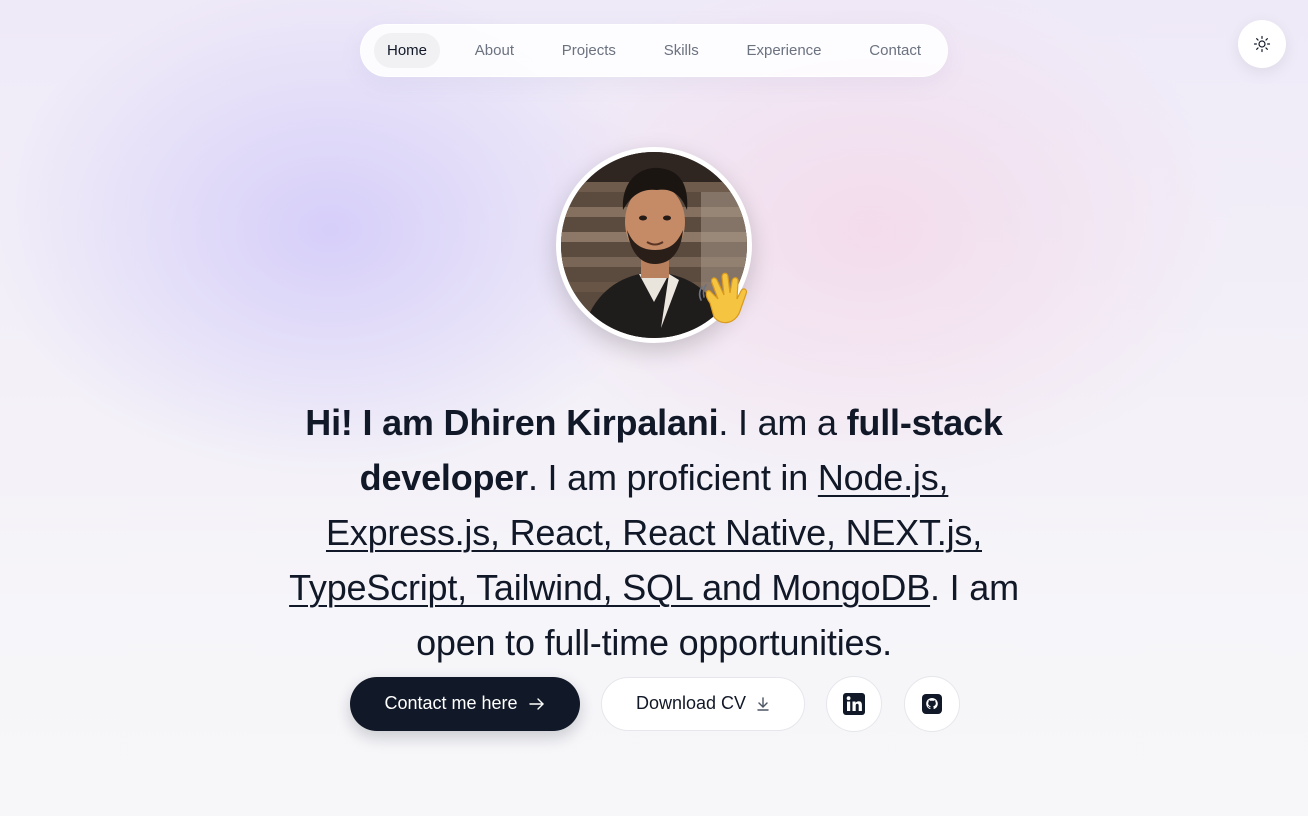 The width and height of the screenshot is (1308, 816). Describe the element at coordinates (895, 50) in the screenshot. I see `nav-item-contact: Contact` at that location.